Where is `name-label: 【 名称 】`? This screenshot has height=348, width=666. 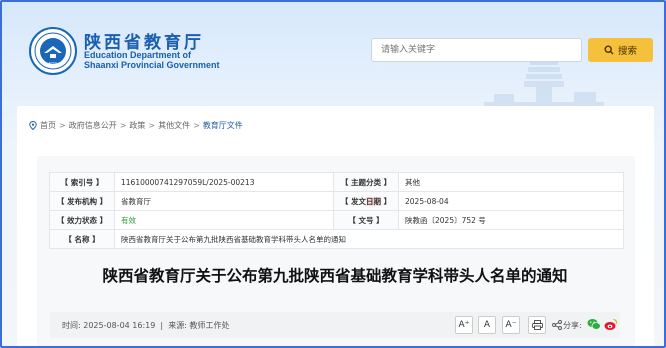
name-label: 【 名称 】 is located at coordinates (82, 239).